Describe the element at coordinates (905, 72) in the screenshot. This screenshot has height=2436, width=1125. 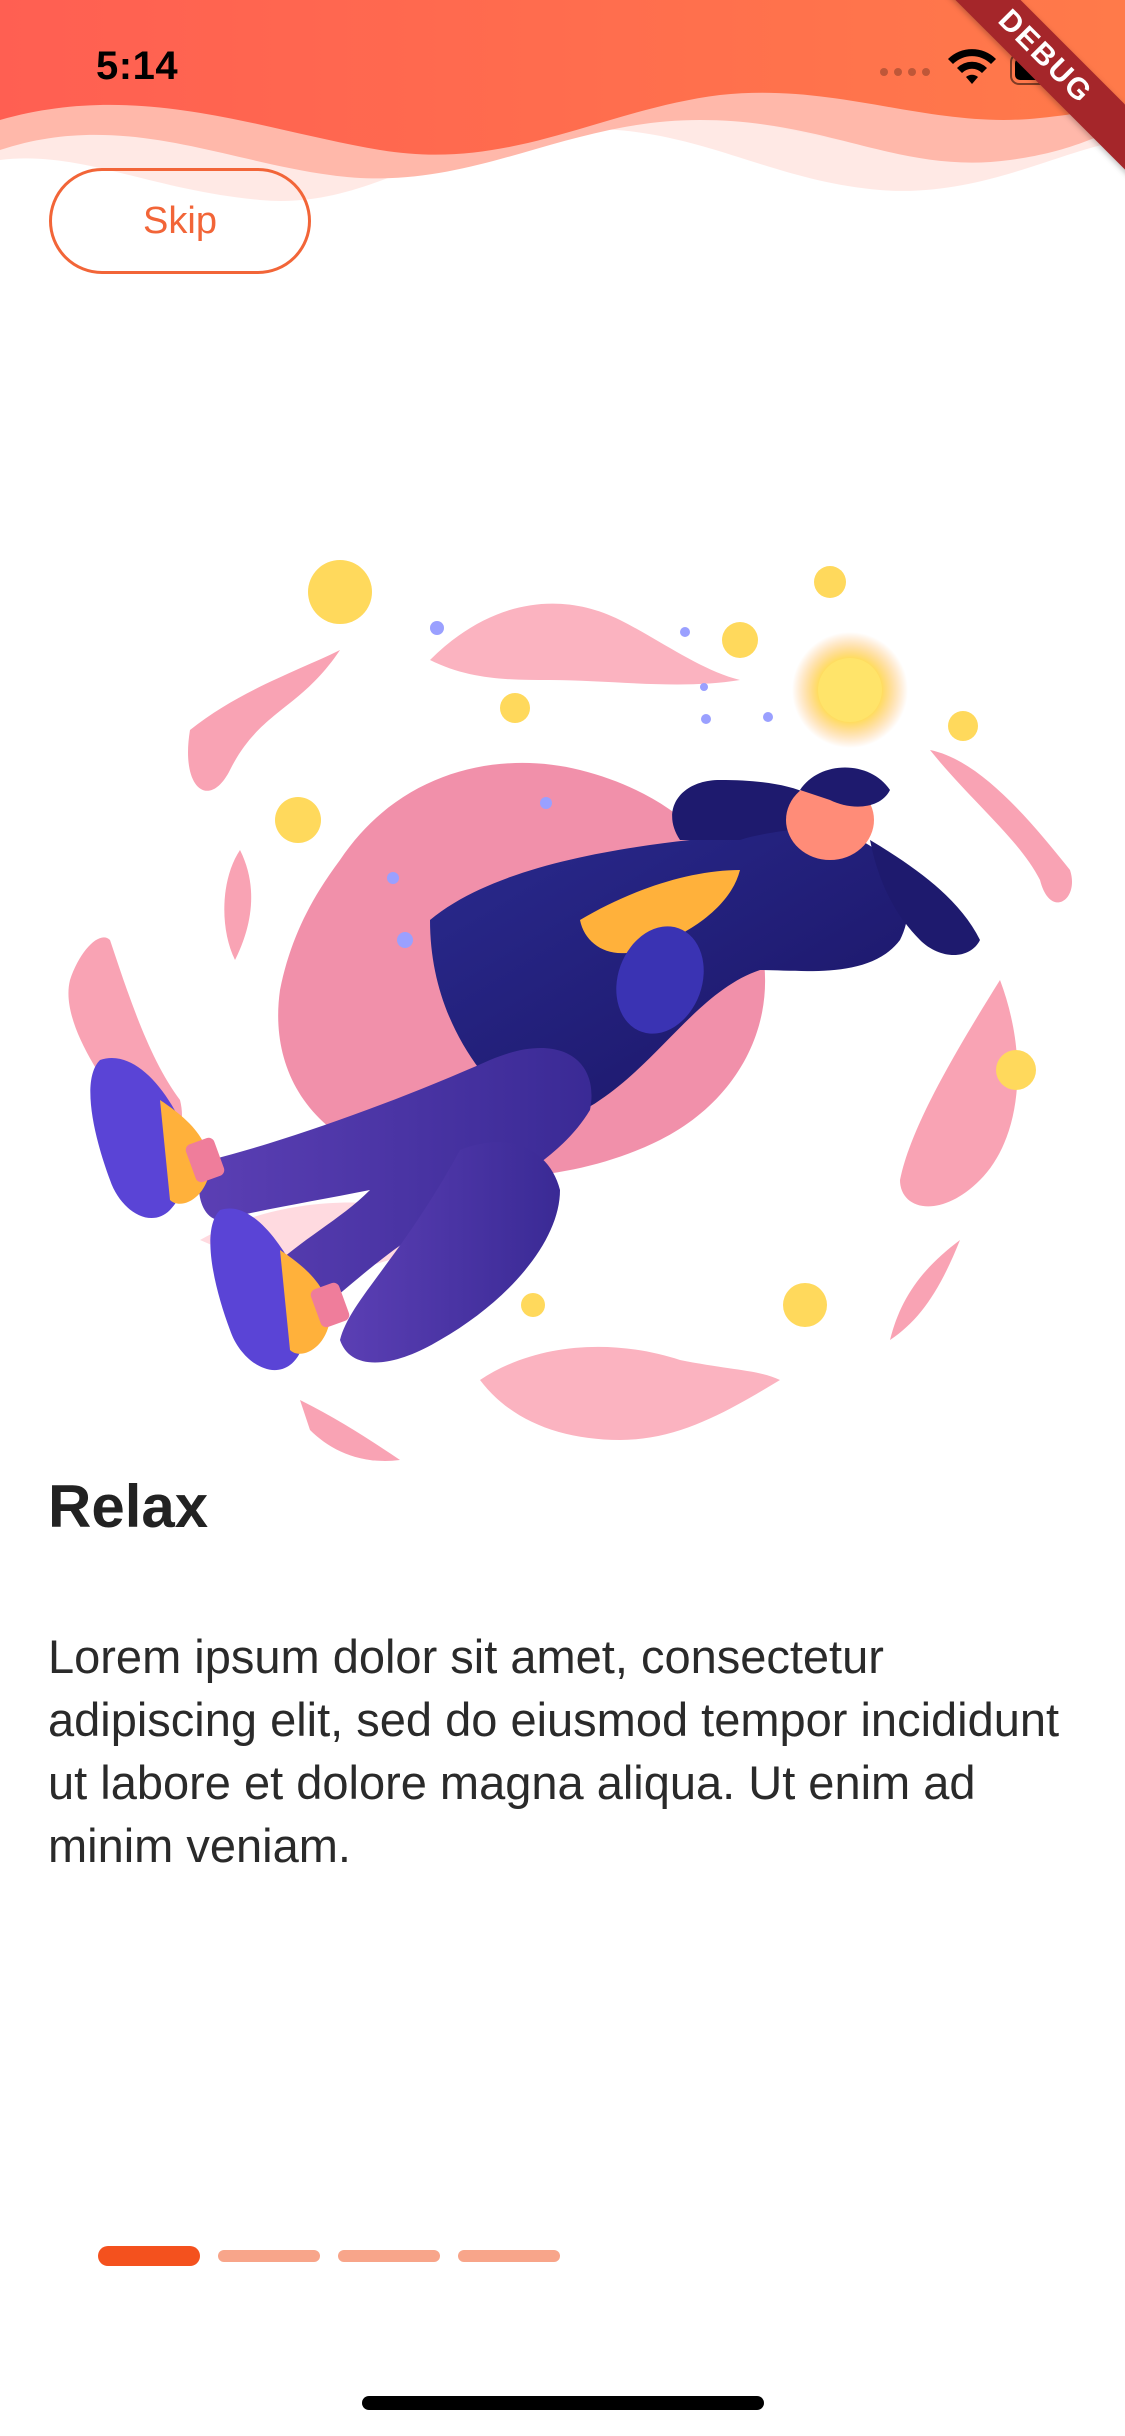
I see `cellular-signal-icon` at that location.